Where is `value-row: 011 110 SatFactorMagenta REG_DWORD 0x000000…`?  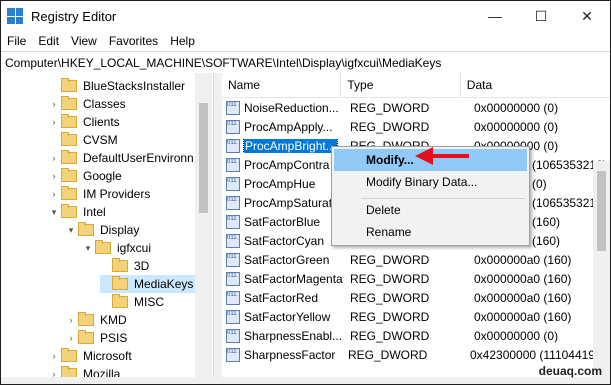
value-row: 011 110 SatFactorMagenta REG_DWORD 0x000000… is located at coordinates (416, 278).